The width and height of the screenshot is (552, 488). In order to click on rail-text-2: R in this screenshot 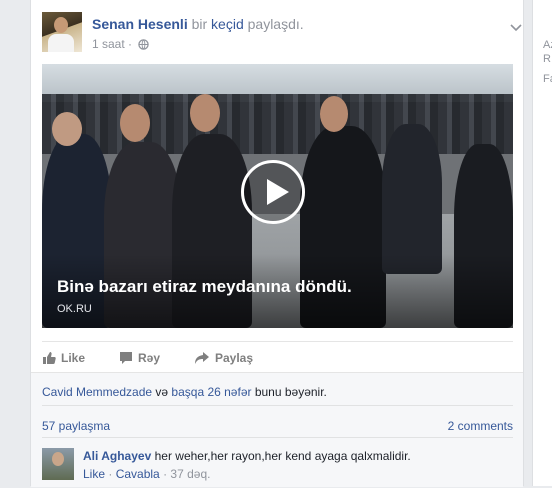, I will do `click(547, 59)`.